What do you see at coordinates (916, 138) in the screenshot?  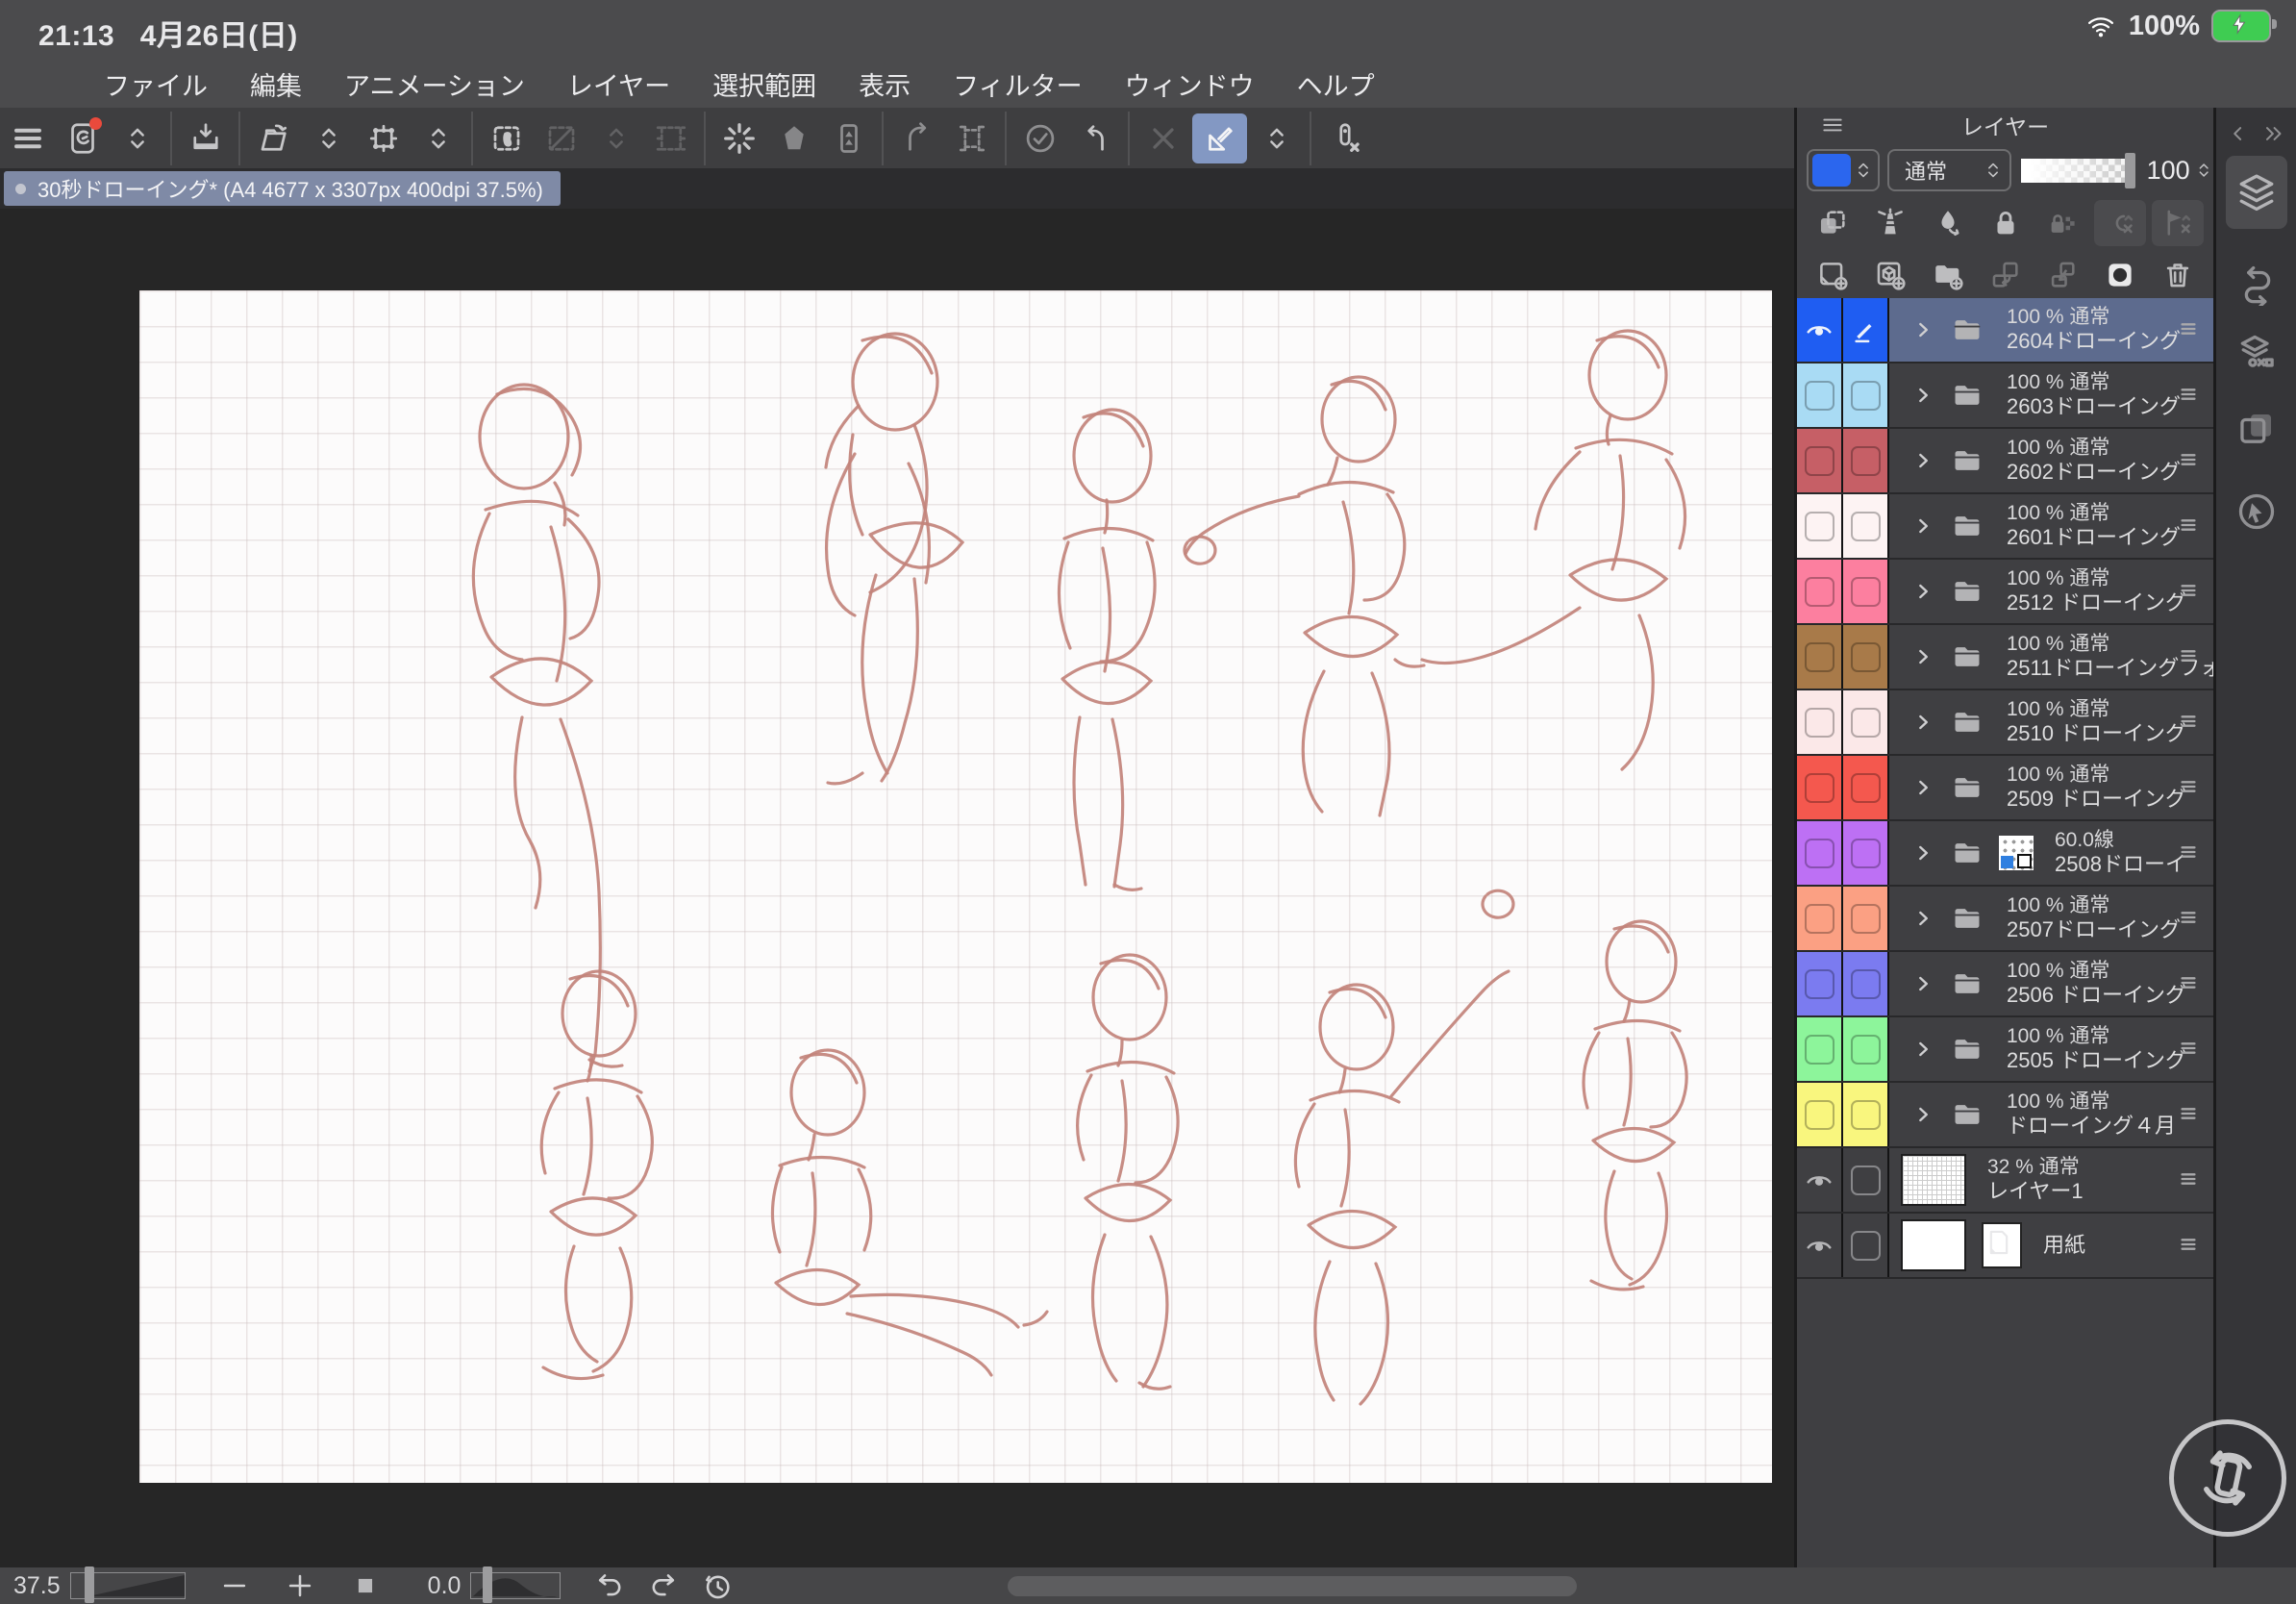 I see `toolbar-redo-curve-button` at bounding box center [916, 138].